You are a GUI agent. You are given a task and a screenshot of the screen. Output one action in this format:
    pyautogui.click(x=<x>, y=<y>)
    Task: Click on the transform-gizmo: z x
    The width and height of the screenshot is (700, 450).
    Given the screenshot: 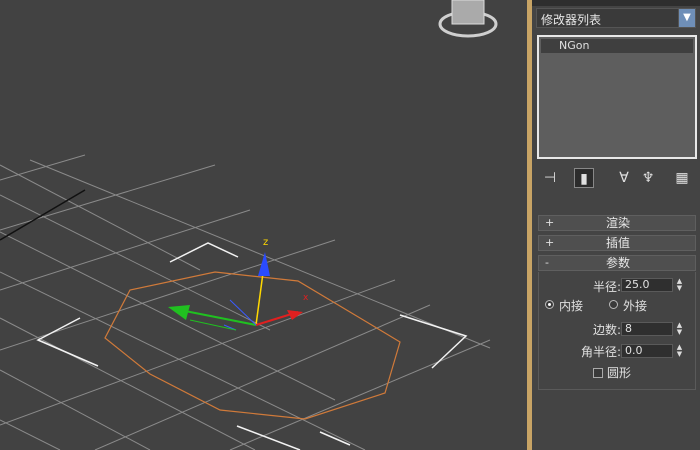 What is the action you would take?
    pyautogui.click(x=238, y=284)
    